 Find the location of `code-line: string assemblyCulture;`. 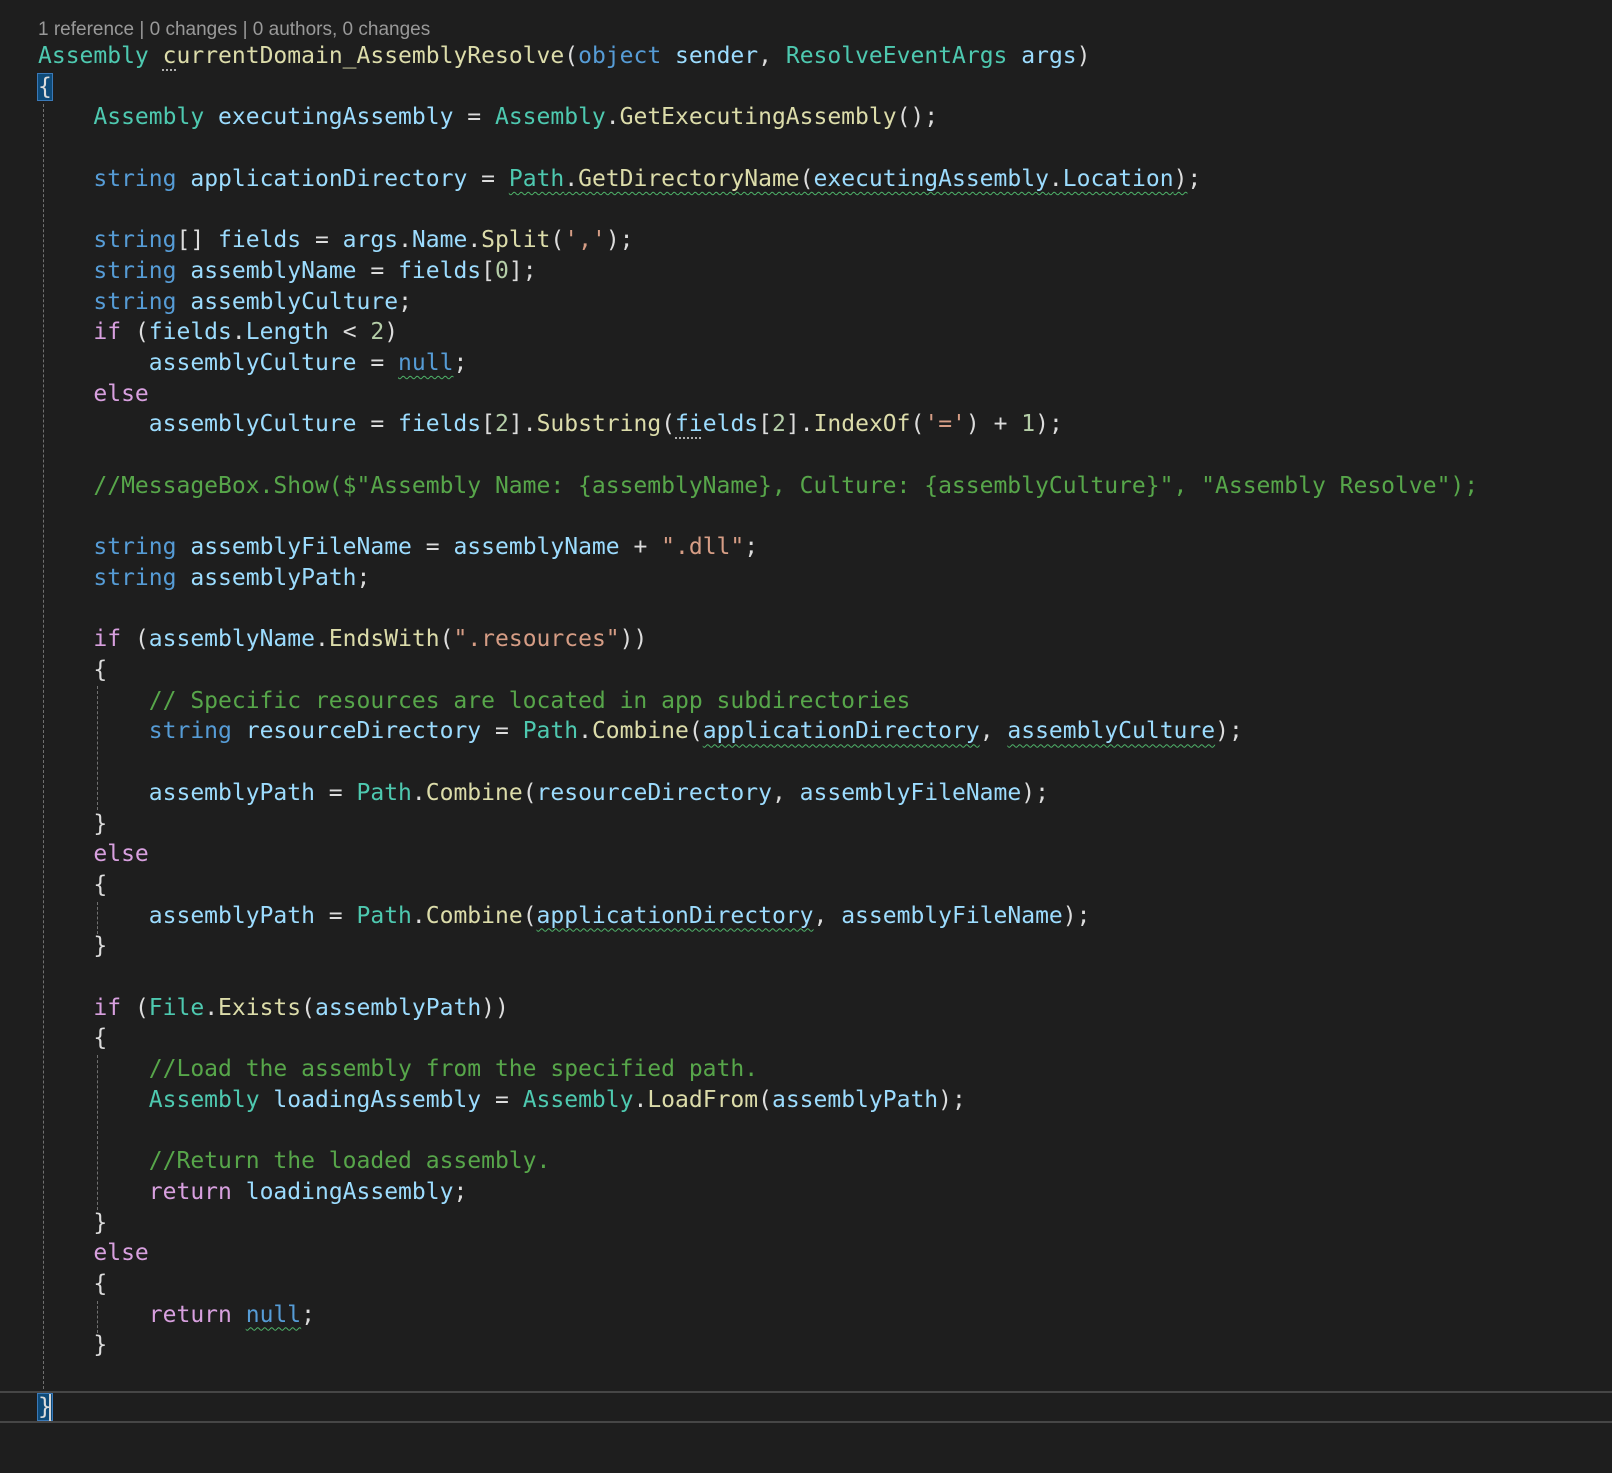

code-line: string assemblyCulture; is located at coordinates (225, 303).